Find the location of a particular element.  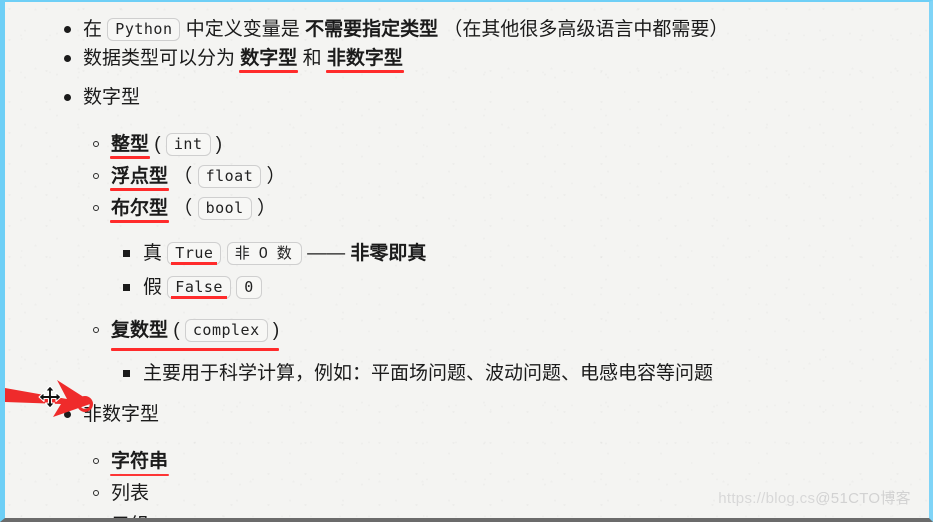

highlight-bool-label: 布尔型 is located at coordinates (140, 208).